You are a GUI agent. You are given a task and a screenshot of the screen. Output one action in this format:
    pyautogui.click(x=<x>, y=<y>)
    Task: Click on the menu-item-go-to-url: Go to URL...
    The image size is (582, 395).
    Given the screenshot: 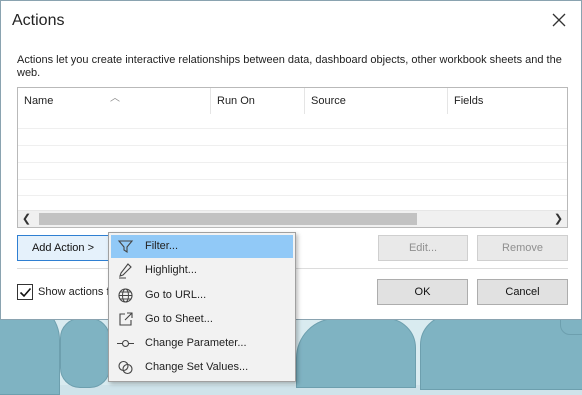 What is the action you would take?
    pyautogui.click(x=202, y=295)
    